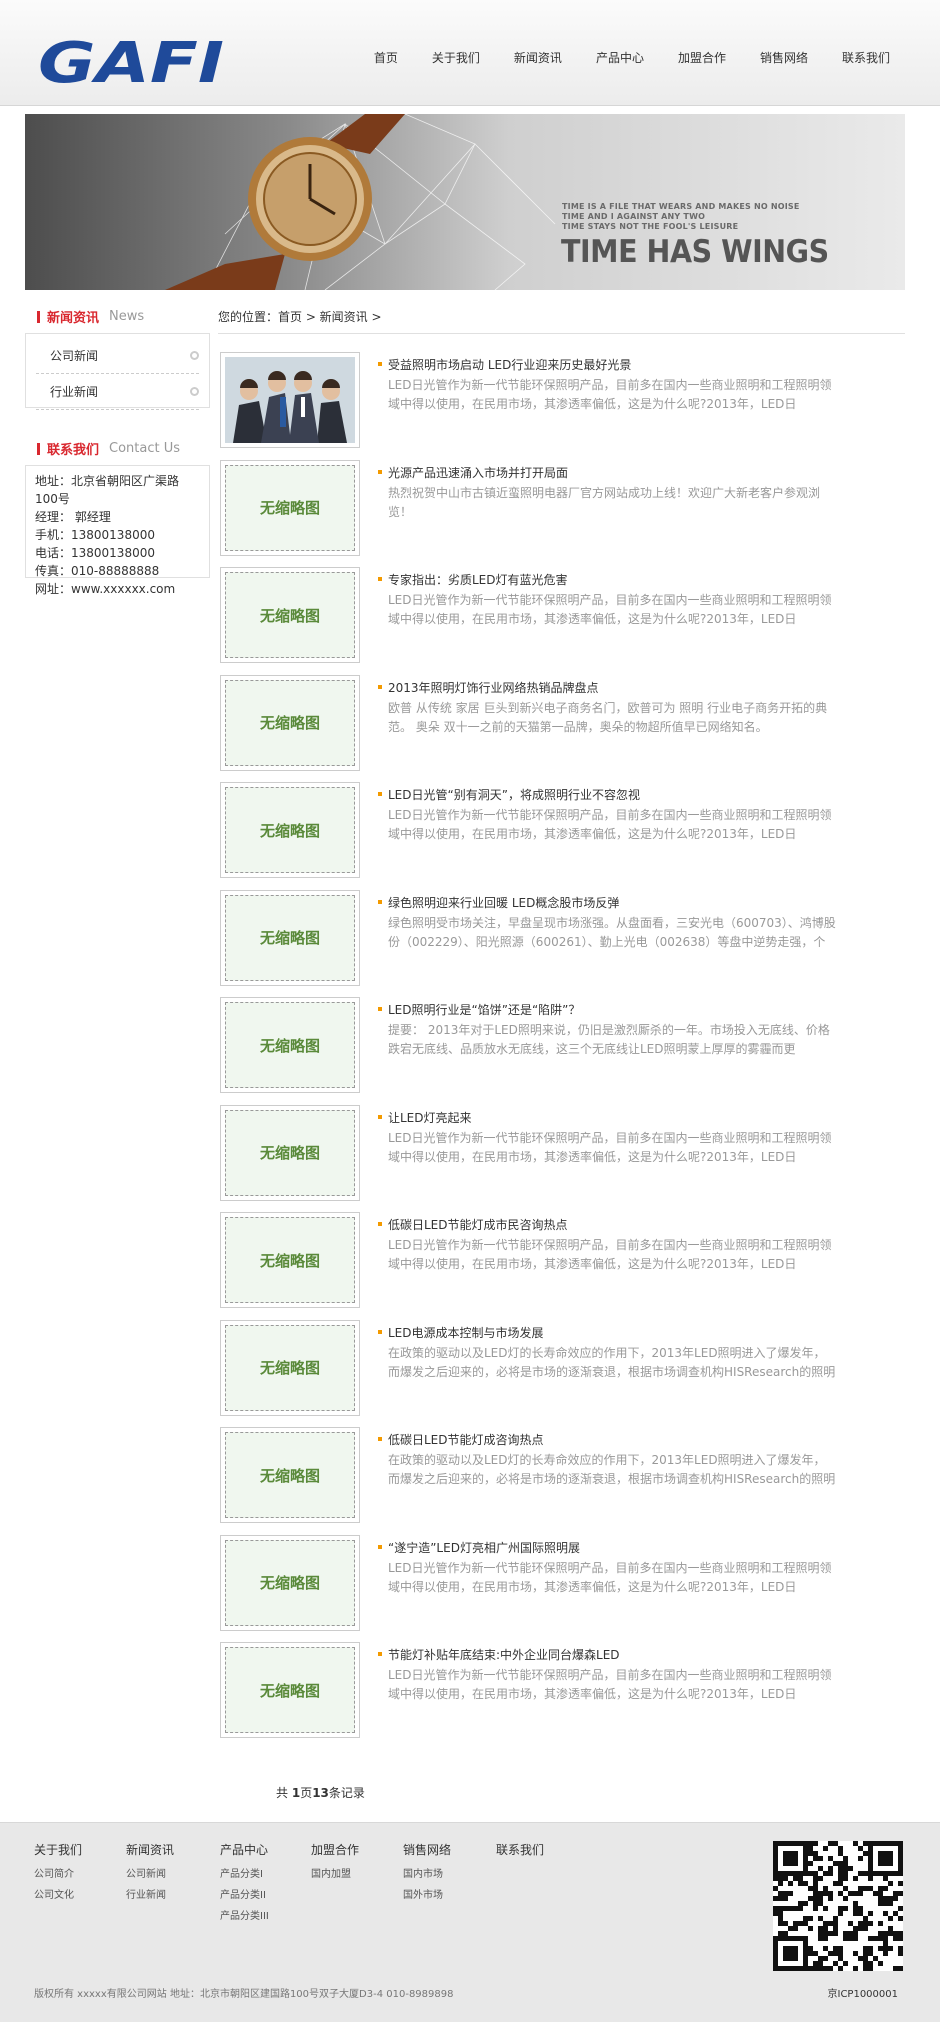  What do you see at coordinates (499, 1654) in the screenshot?
I see `article-title: 节能灯补贴年底结束:中外企业同台爆森LED` at bounding box center [499, 1654].